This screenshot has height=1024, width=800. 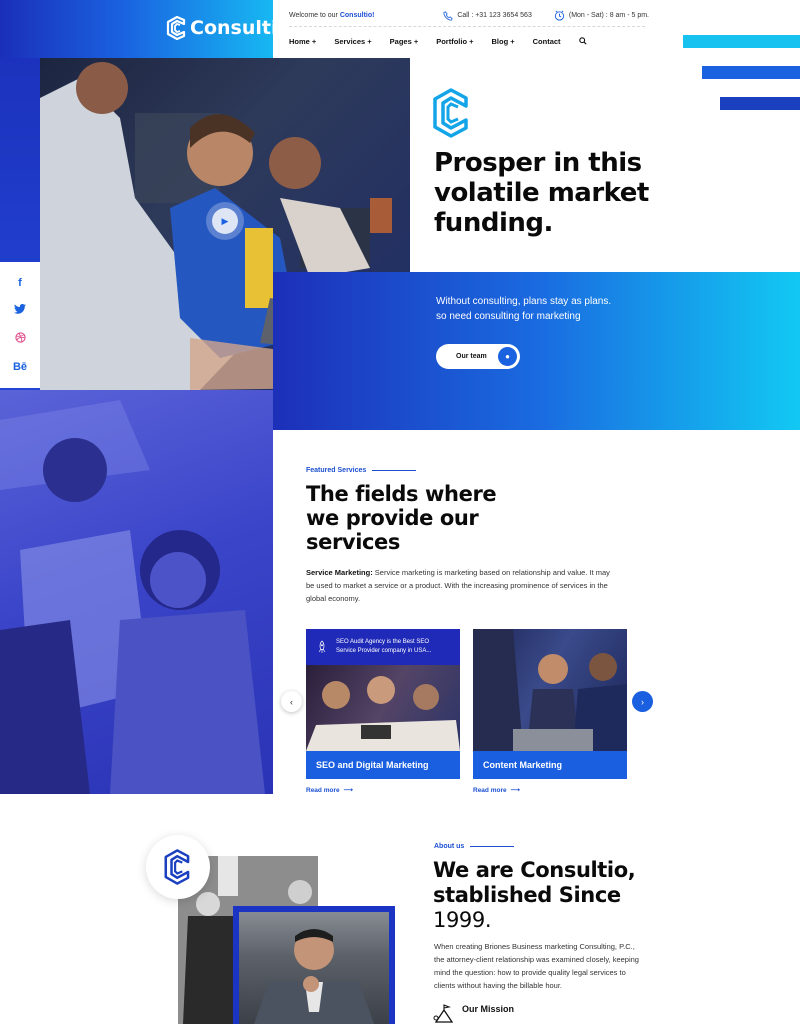 I want to click on dribbble-icon, so click(x=20, y=339).